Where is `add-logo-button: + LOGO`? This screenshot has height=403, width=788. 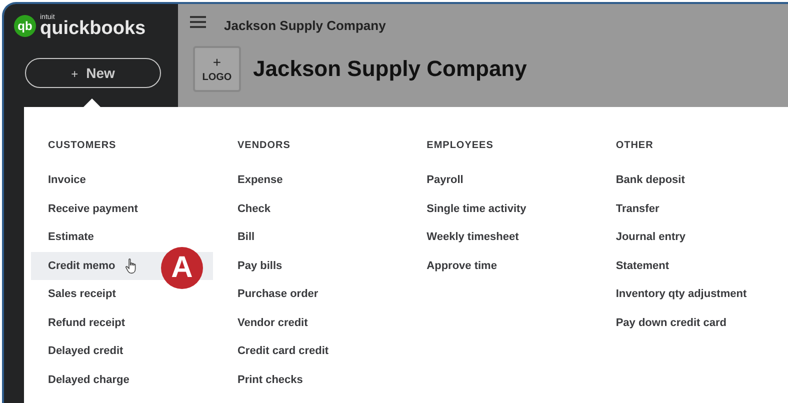
add-logo-button: + LOGO is located at coordinates (217, 69).